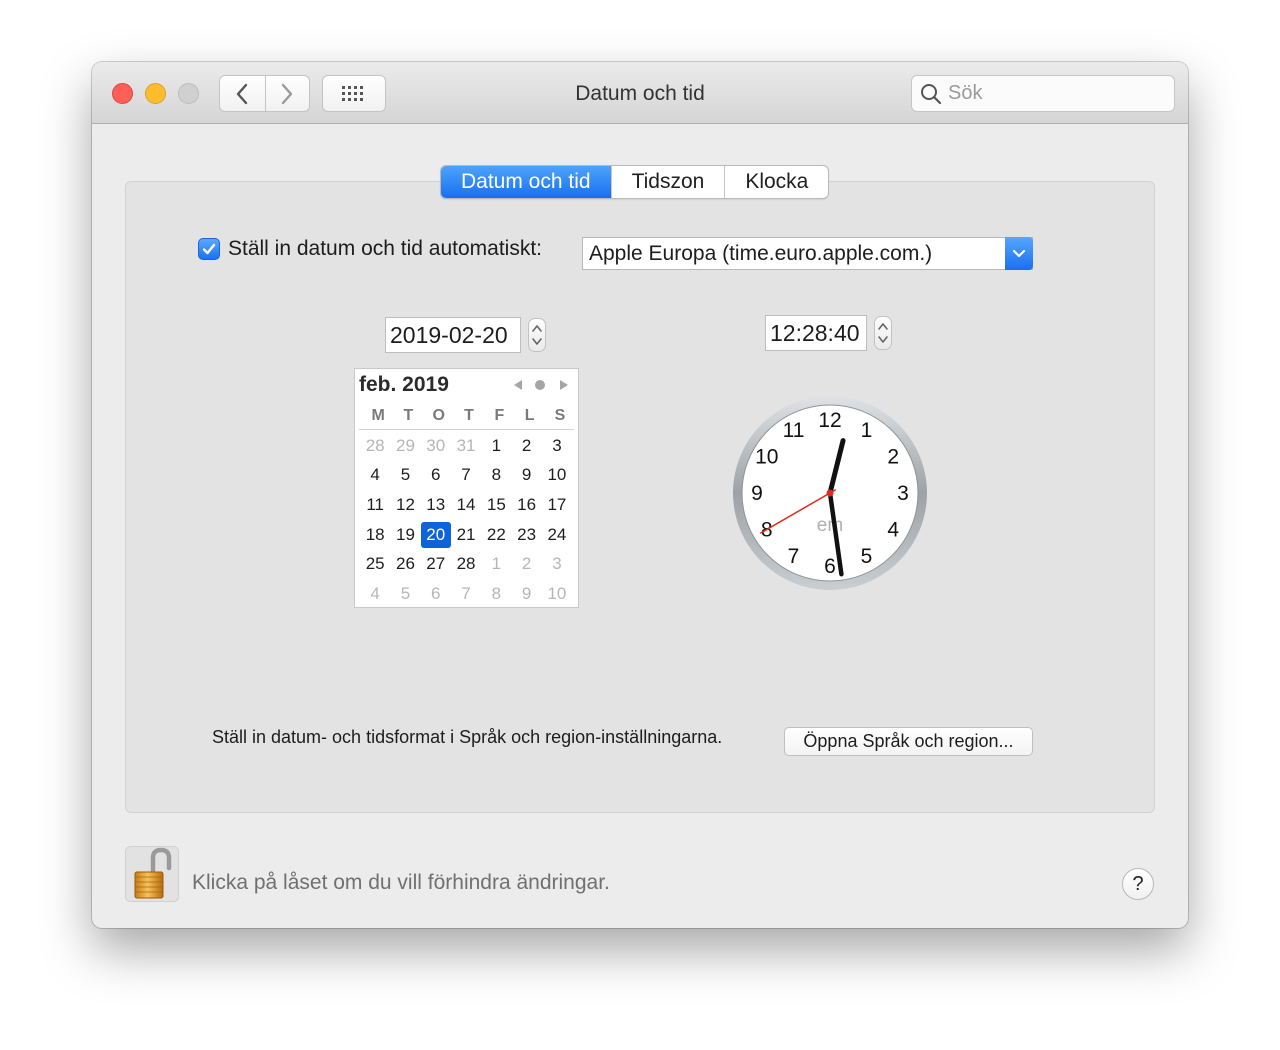  I want to click on tab-clock: Klocka, so click(776, 182).